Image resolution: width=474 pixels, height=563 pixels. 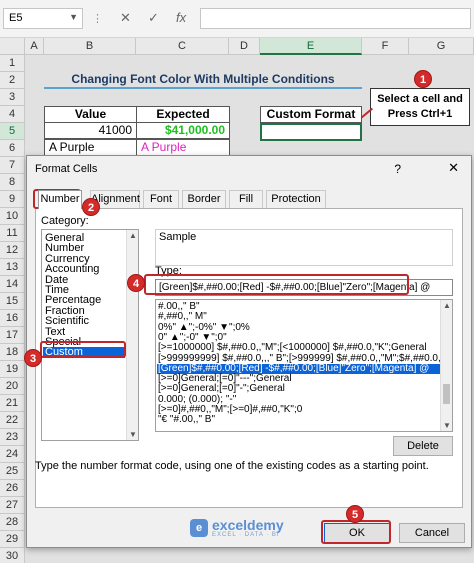 What do you see at coordinates (355, 514) in the screenshot?
I see `step-badge-5: 5` at bounding box center [355, 514].